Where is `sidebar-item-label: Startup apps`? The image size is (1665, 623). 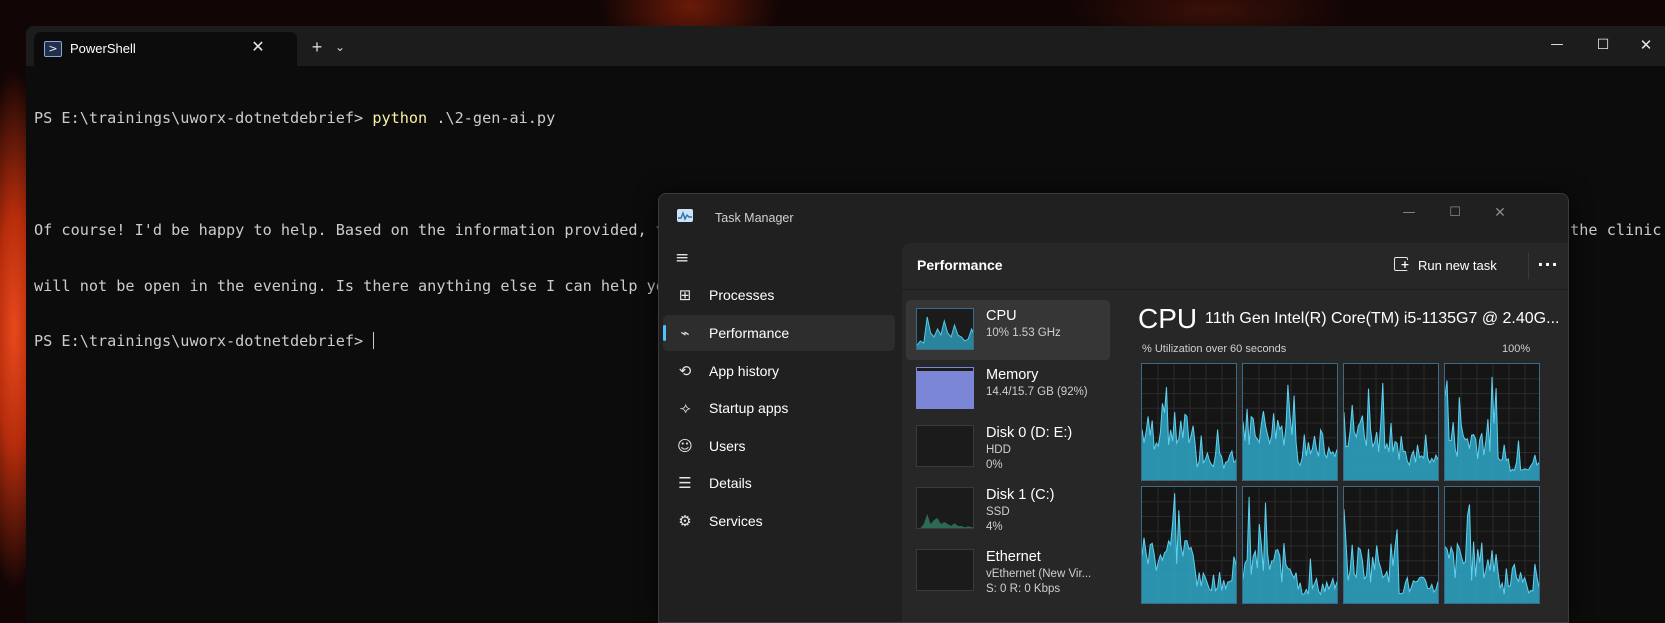
sidebar-item-label: Startup apps is located at coordinates (749, 408).